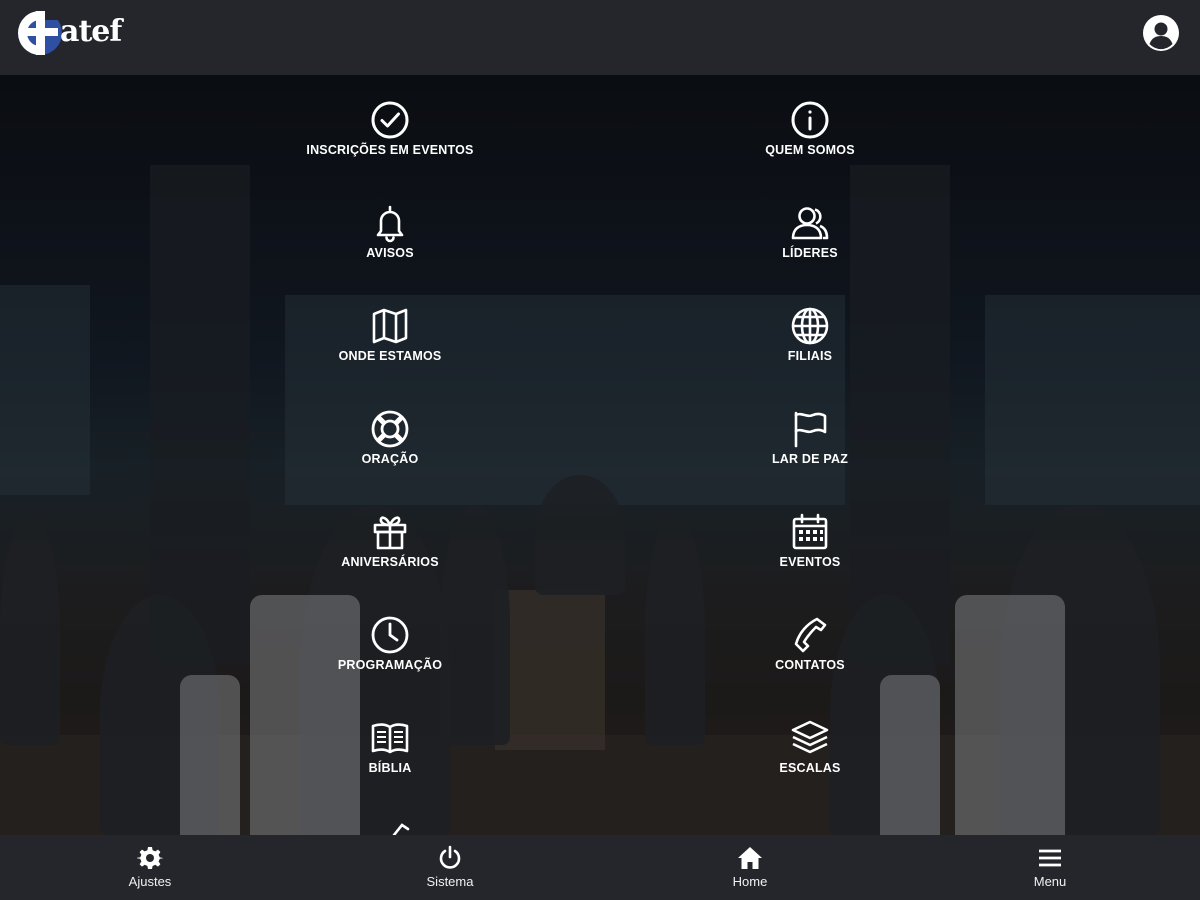 The height and width of the screenshot is (900, 1200). Describe the element at coordinates (150, 881) in the screenshot. I see `nav-label: Ajustes` at that location.